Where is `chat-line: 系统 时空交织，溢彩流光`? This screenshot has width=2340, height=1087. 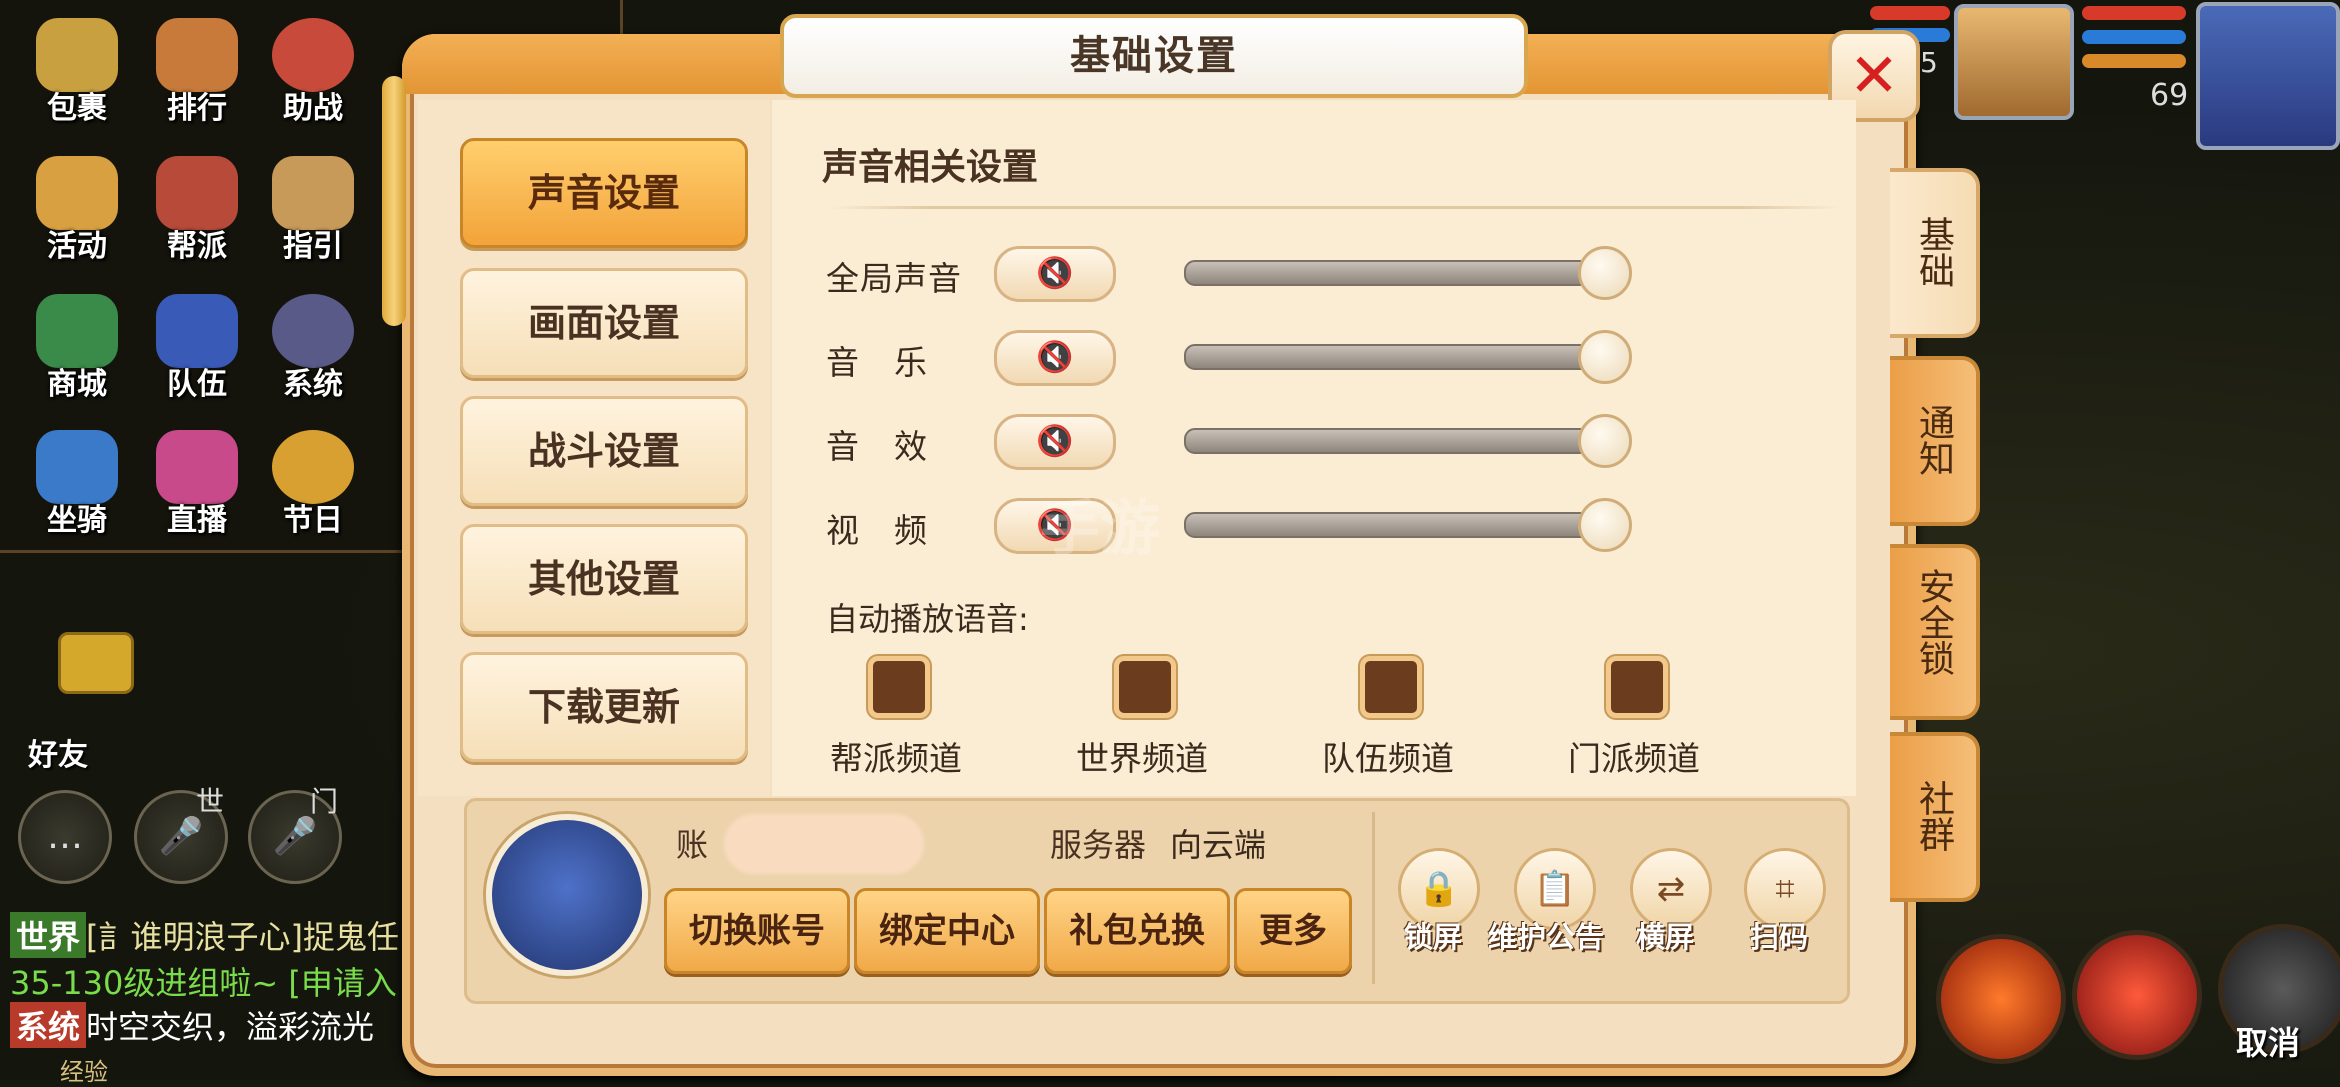 chat-line: 系统 时空交织，溢彩流光 is located at coordinates (192, 1025).